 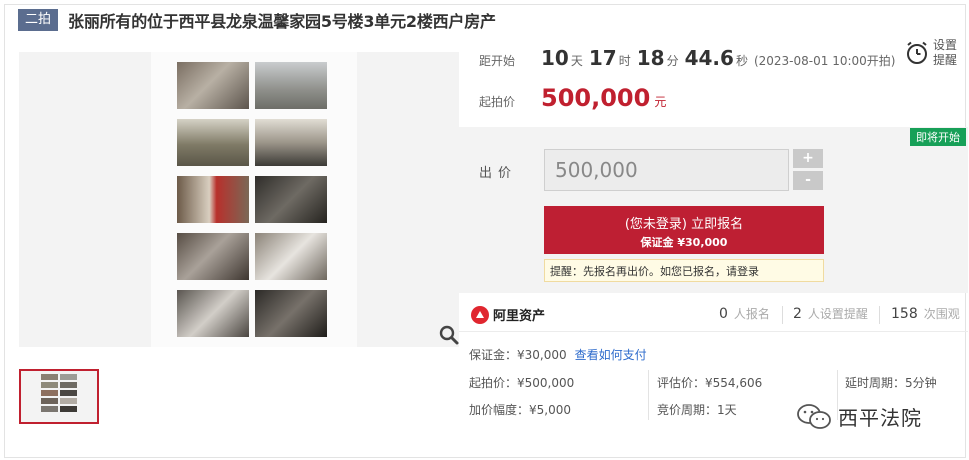 I want to click on auction-title-bar: 二拍 张丽所有的位于西平县龙泉温馨家园5号楼3单元2楼西户房产, so click(x=257, y=20).